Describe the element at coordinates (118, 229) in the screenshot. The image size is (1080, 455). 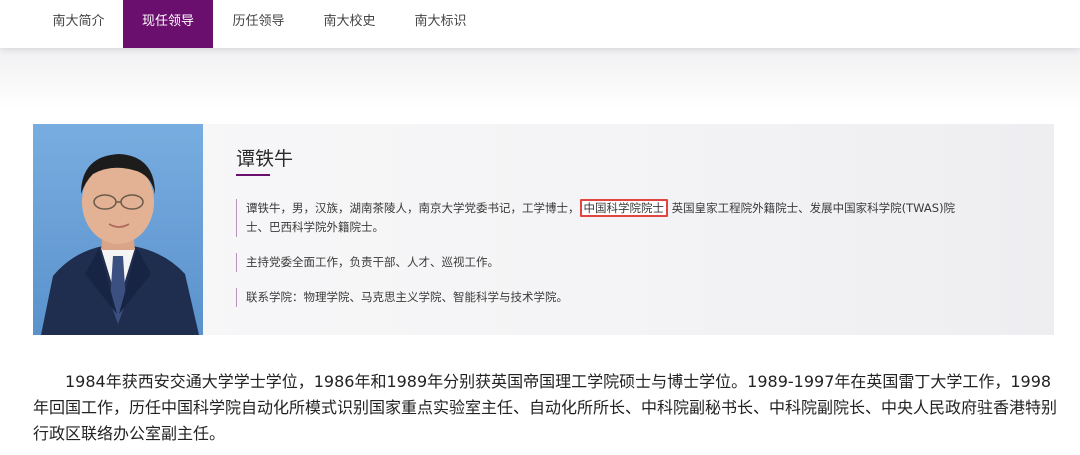
I see `portrait-photo` at that location.